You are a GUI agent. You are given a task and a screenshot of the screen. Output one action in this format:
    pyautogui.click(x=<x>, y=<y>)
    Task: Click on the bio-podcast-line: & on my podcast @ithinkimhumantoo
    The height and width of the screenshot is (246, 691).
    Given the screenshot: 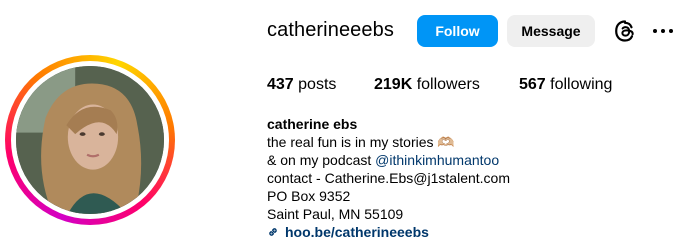 What is the action you would take?
    pyautogui.click(x=388, y=160)
    